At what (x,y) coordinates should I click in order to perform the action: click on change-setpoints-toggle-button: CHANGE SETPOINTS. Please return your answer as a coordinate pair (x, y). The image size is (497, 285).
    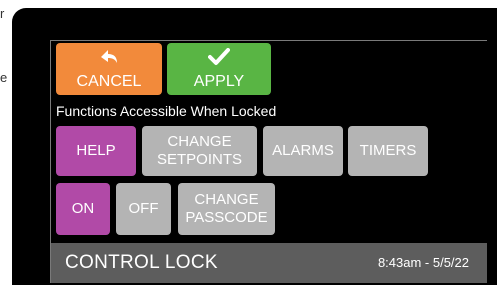
    Looking at the image, I should click on (199, 151).